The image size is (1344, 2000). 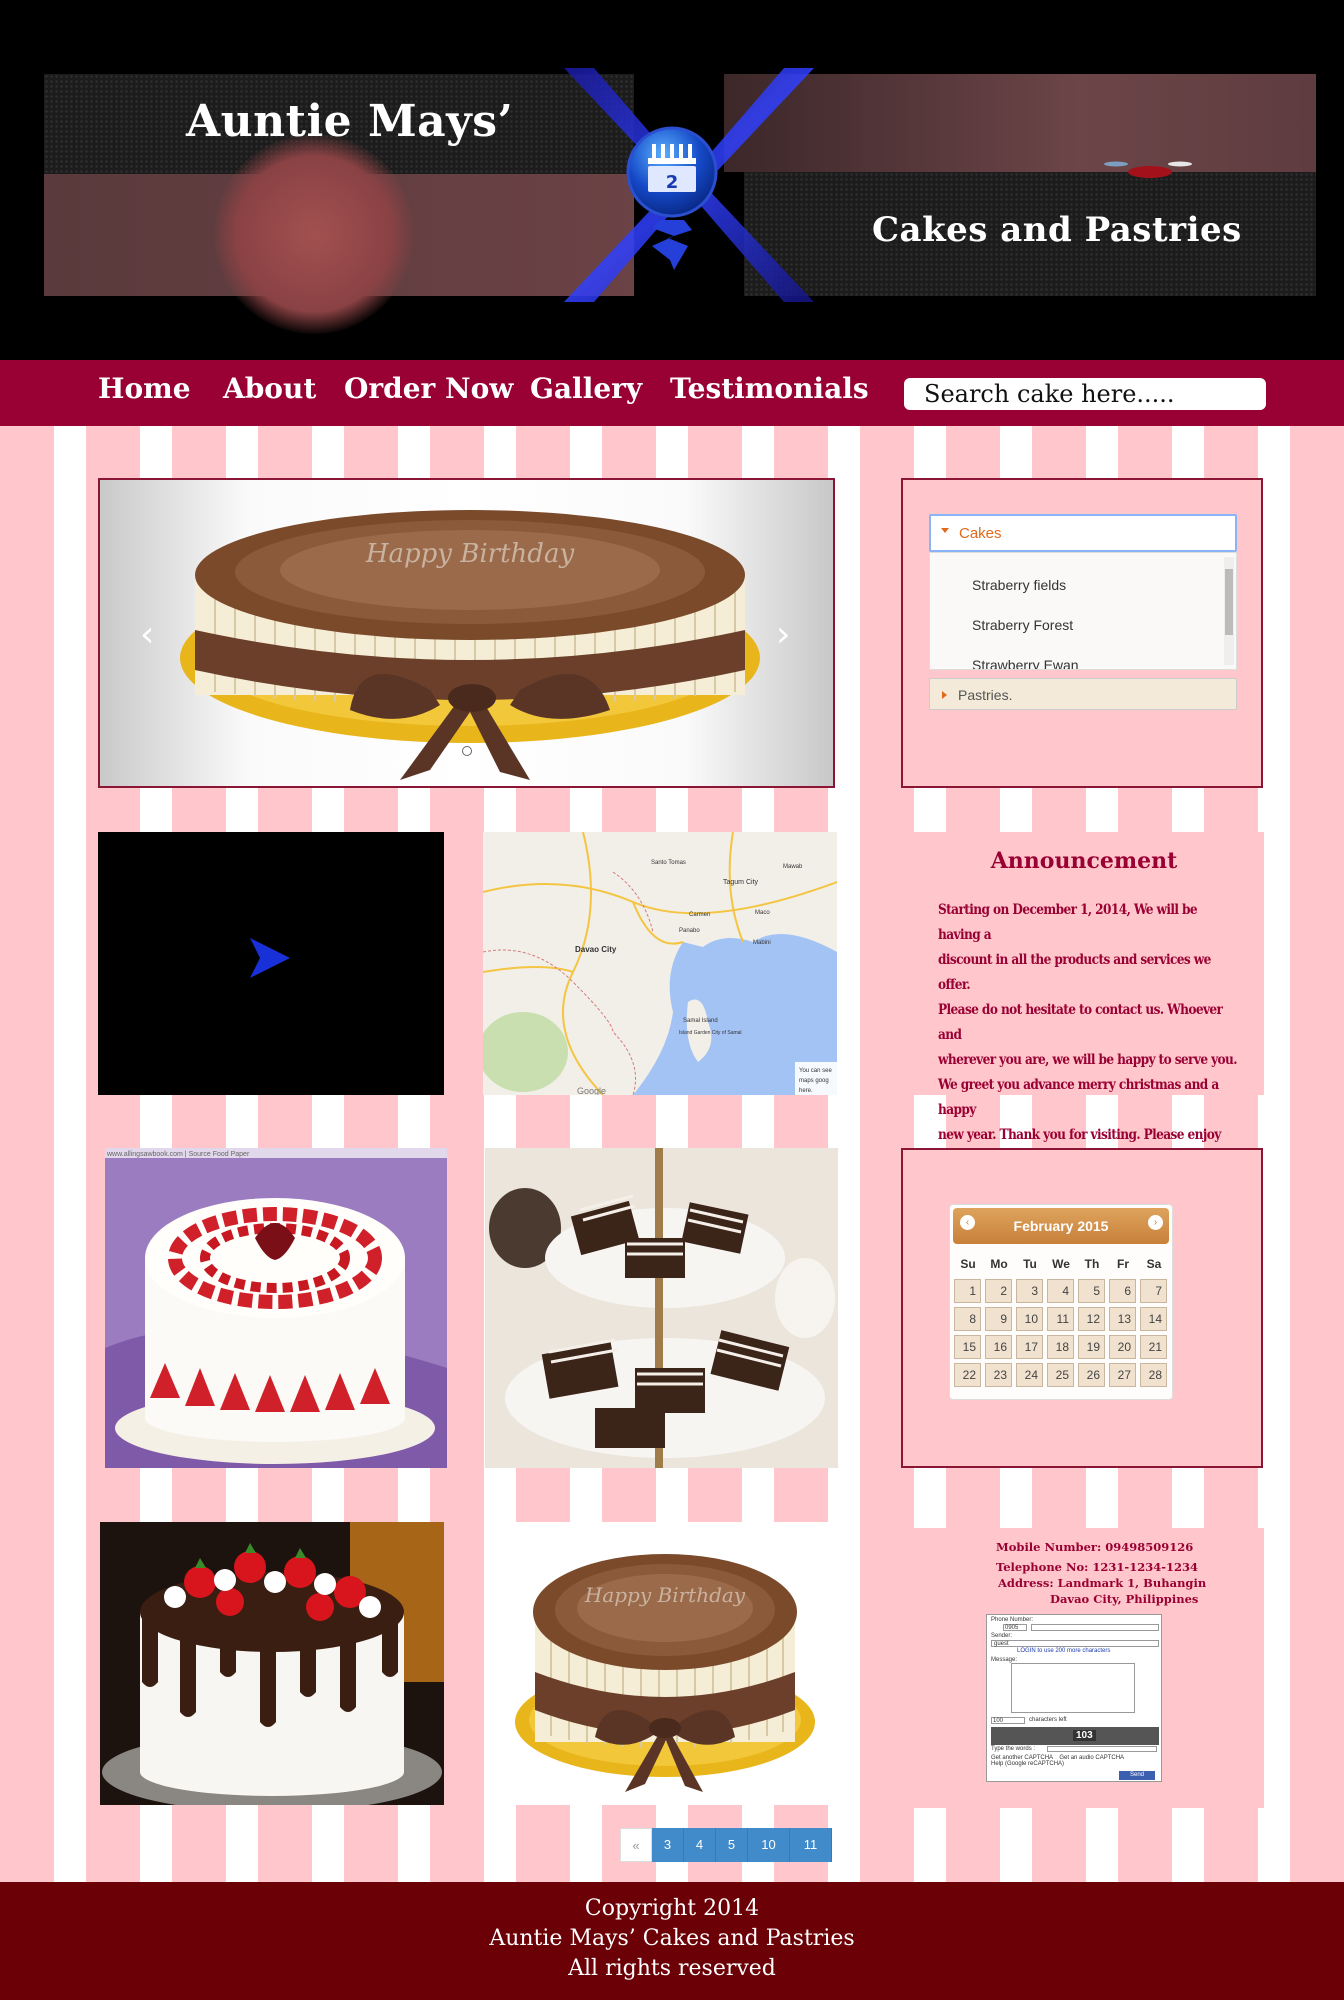 I want to click on play-icon, so click(x=270, y=958).